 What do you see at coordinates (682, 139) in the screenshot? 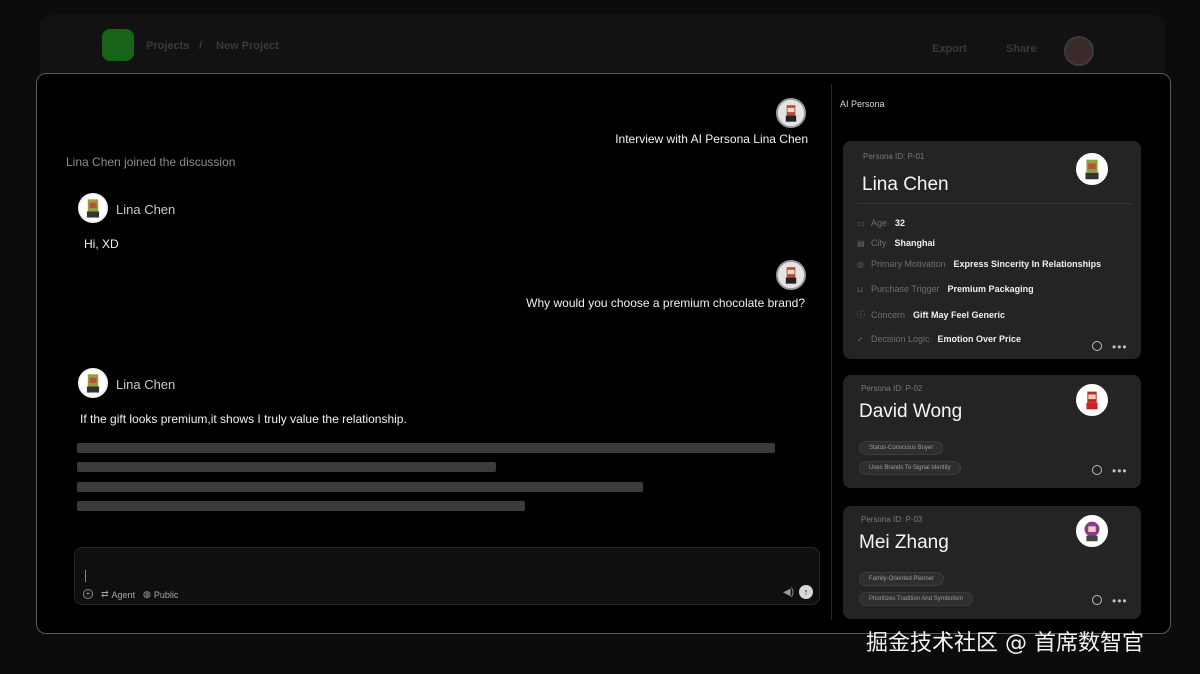
I see `intro-prefix: Interview with AI Persona` at bounding box center [682, 139].